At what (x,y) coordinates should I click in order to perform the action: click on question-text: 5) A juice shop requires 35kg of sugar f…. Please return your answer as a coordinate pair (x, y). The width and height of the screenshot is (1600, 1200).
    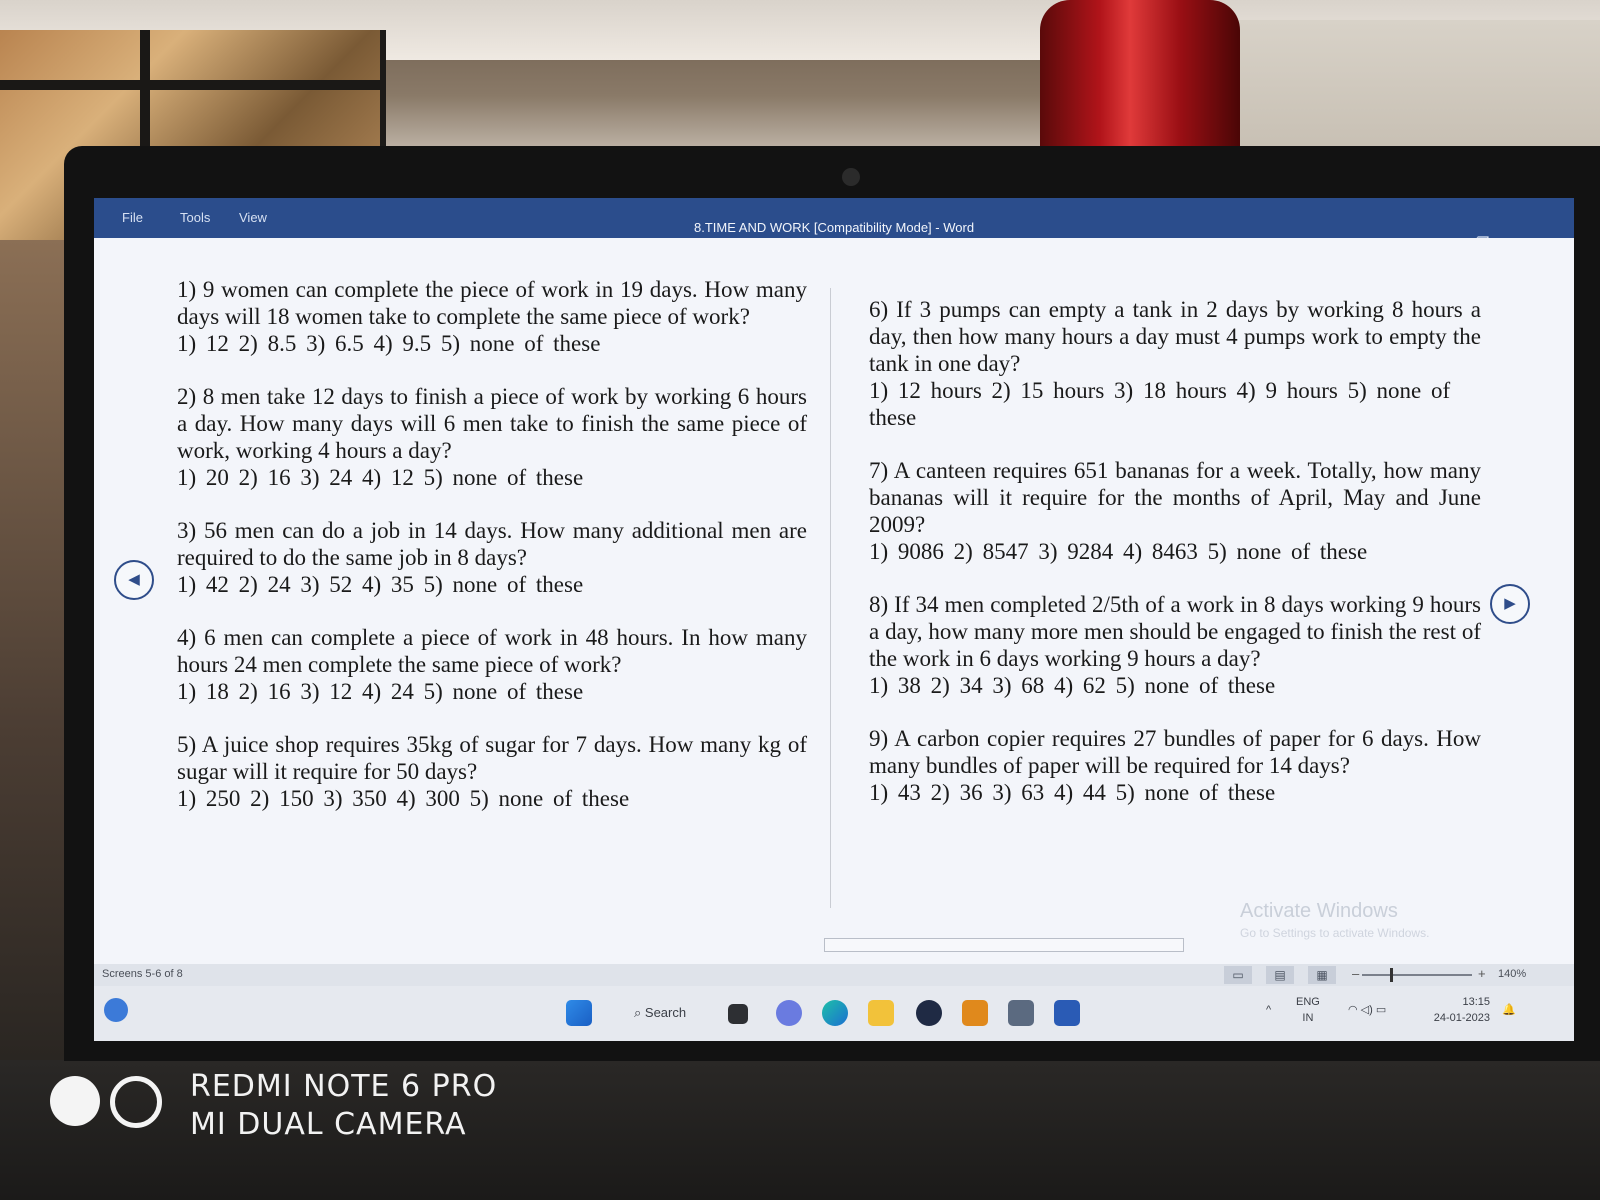
    Looking at the image, I should click on (492, 758).